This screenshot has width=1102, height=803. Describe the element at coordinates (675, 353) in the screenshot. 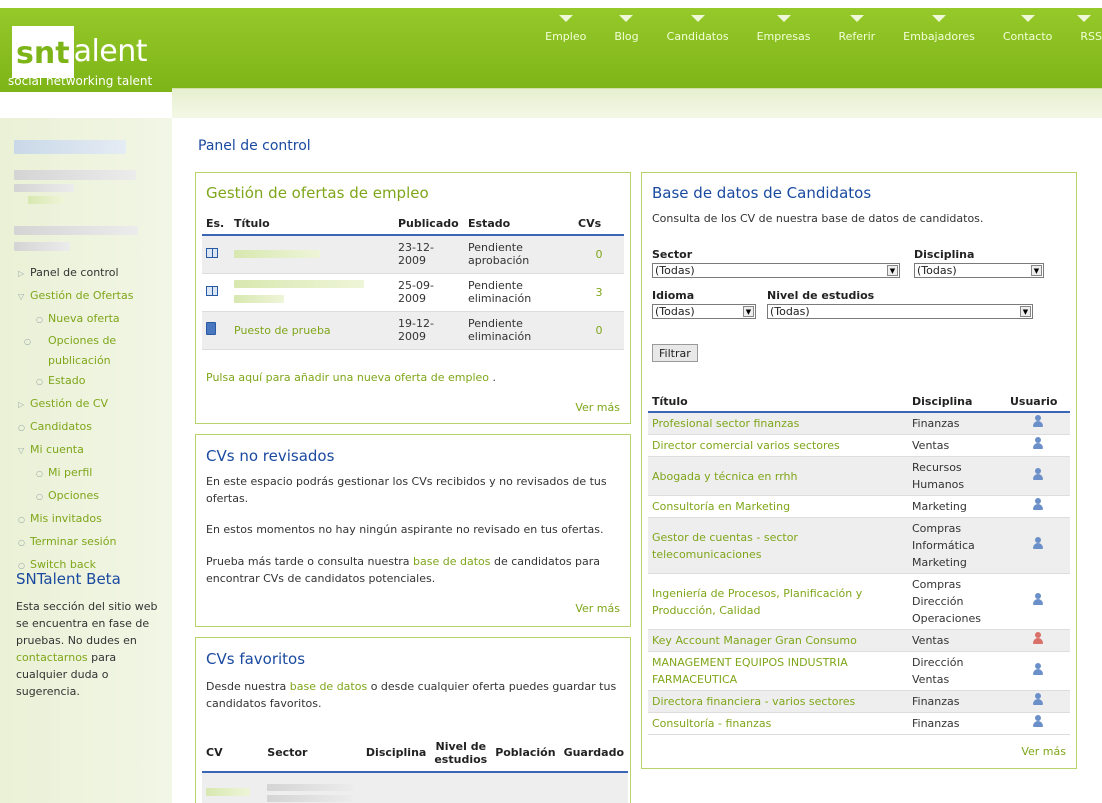

I see `filter-button: Filtrar` at that location.